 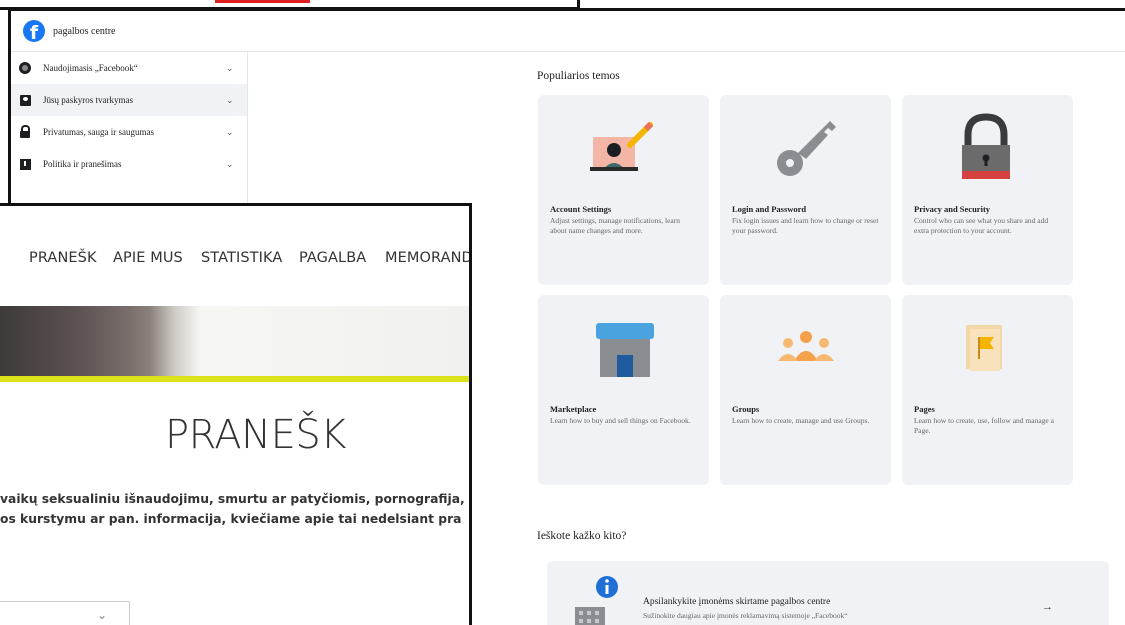 I want to click on sidebar-item-using-facebook: Naudojimasis „Facebook“ ⌄, so click(x=129, y=68).